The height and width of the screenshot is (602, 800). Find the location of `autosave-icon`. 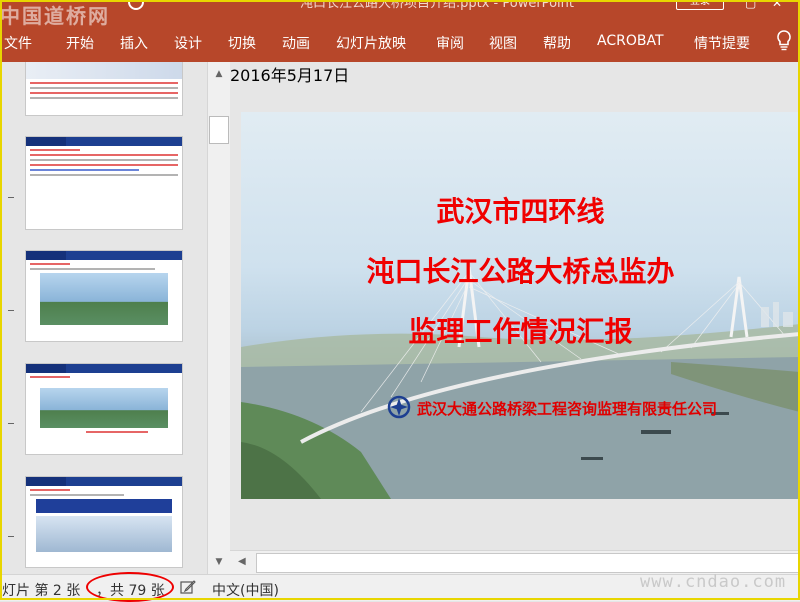

autosave-icon is located at coordinates (136, 5).